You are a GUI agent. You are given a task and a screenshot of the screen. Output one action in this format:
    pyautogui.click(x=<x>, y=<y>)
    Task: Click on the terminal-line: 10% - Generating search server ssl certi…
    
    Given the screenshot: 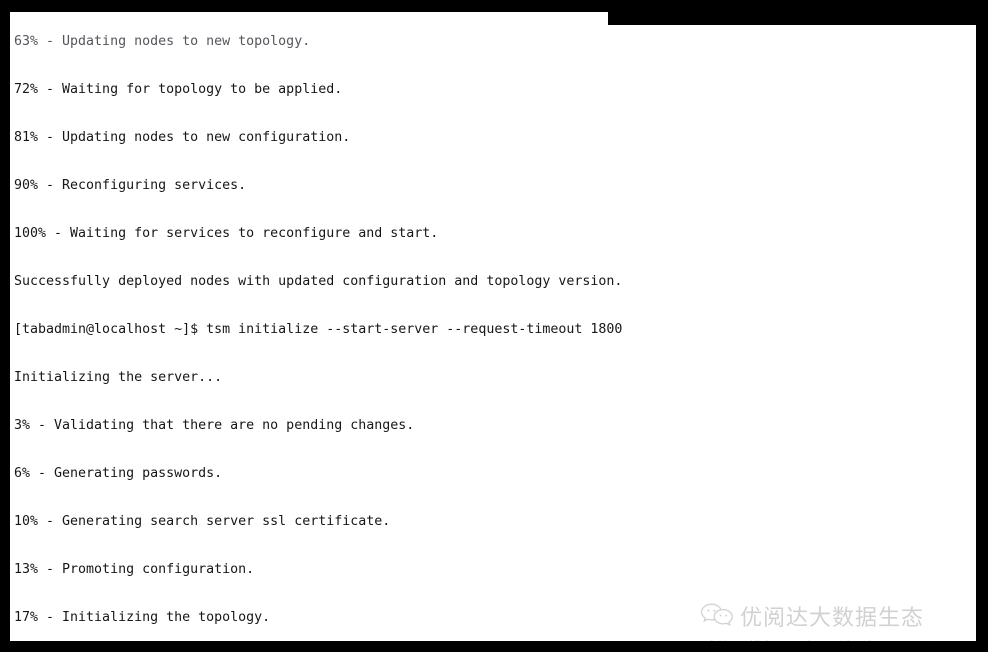 What is the action you would take?
    pyautogui.click(x=202, y=521)
    